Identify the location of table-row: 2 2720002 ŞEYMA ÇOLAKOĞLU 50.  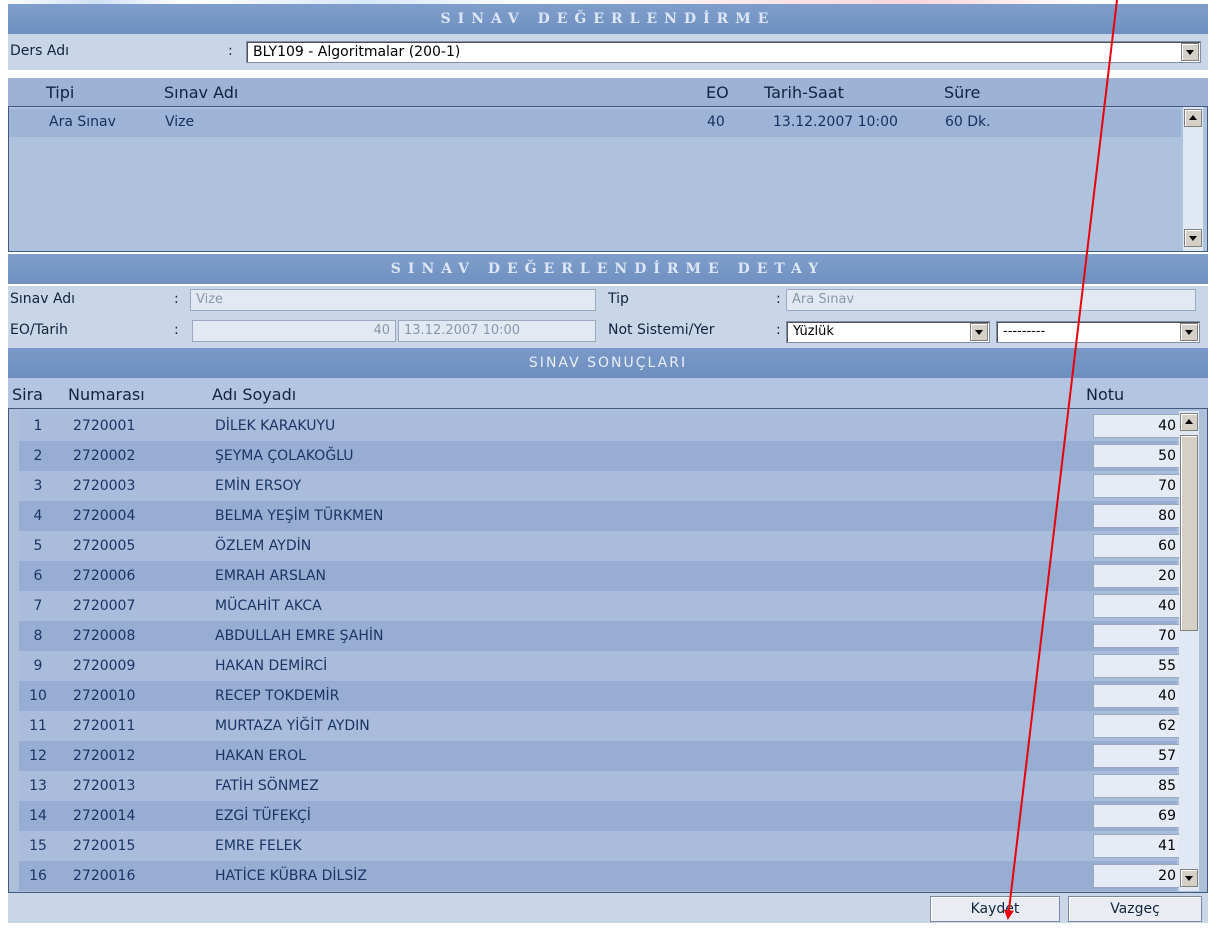
(600, 456).